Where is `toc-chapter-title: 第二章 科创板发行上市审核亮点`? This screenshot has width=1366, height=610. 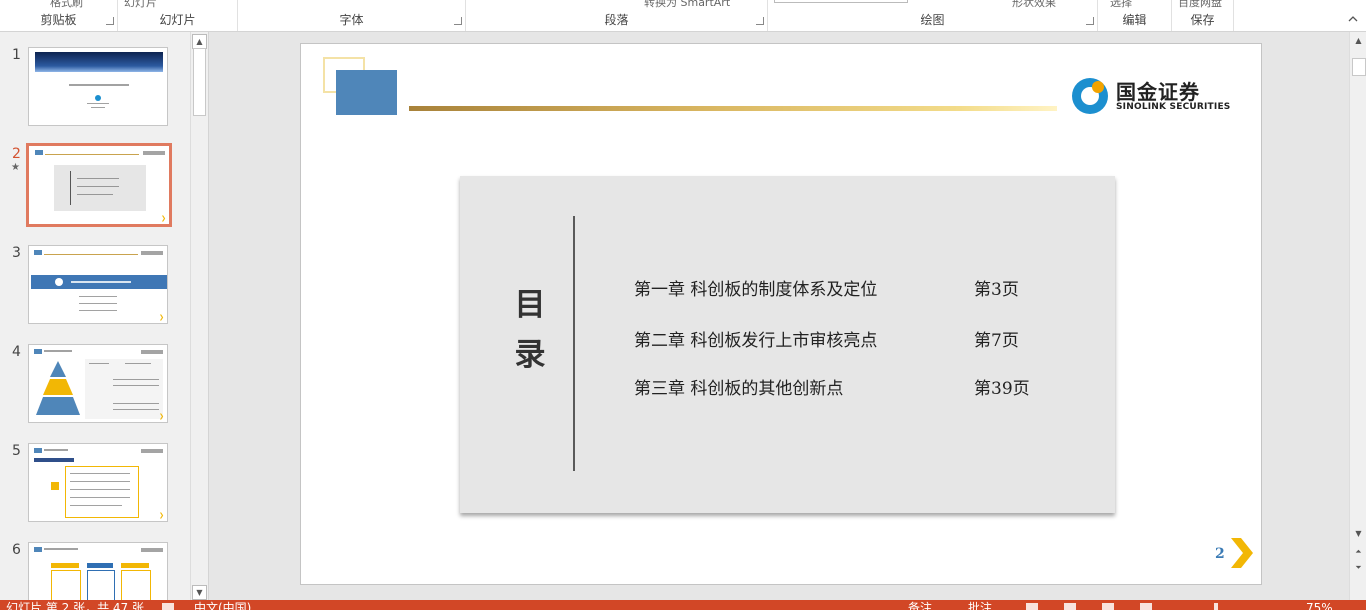 toc-chapter-title: 第二章 科创板发行上市审核亮点 is located at coordinates (756, 341).